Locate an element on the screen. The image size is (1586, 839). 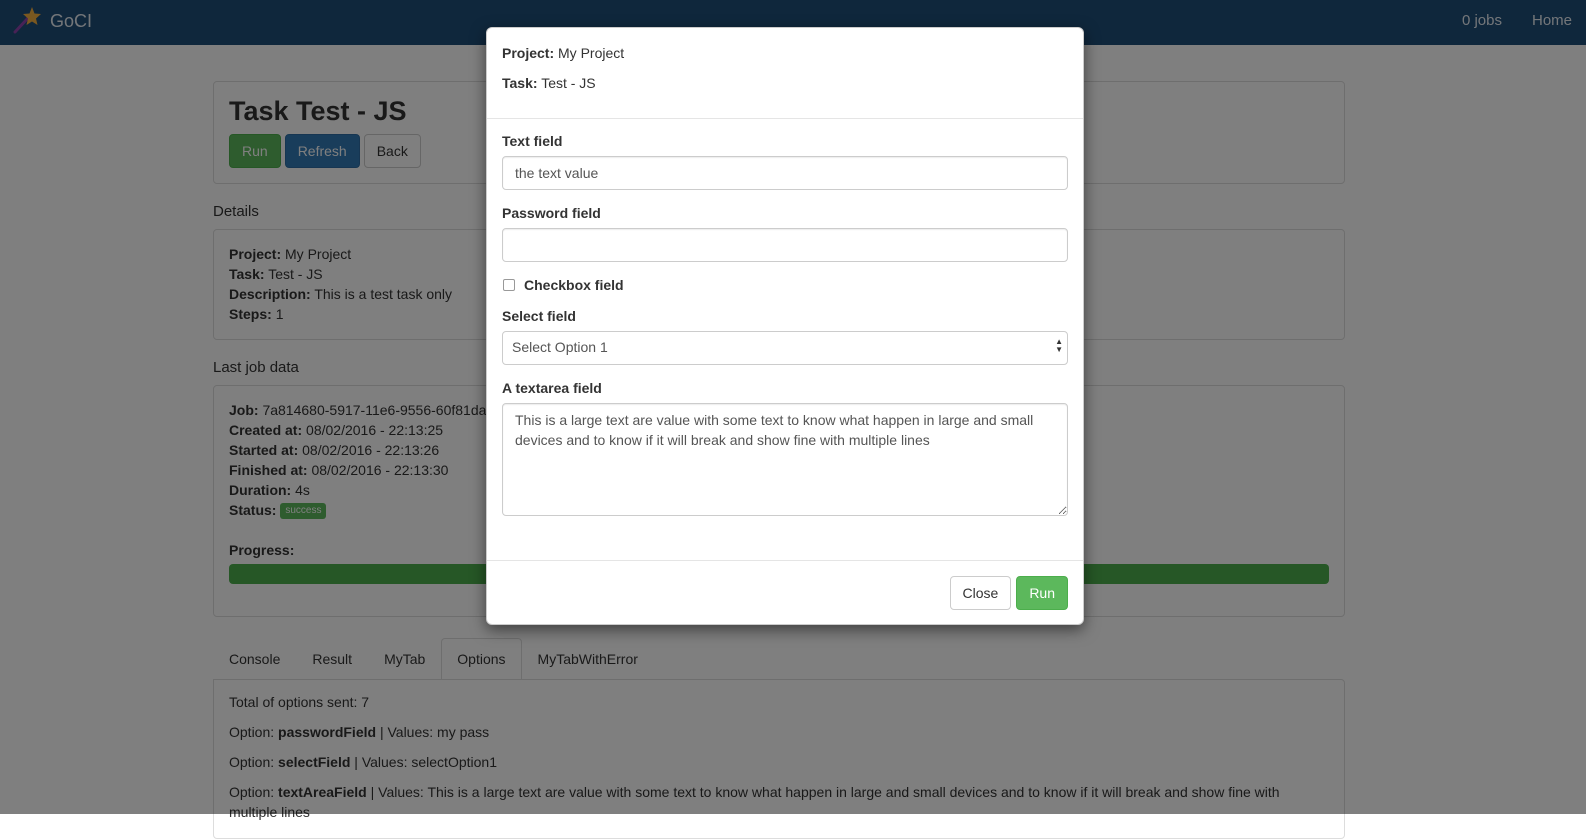
modal-project: Project: My Project is located at coordinates (563, 53).